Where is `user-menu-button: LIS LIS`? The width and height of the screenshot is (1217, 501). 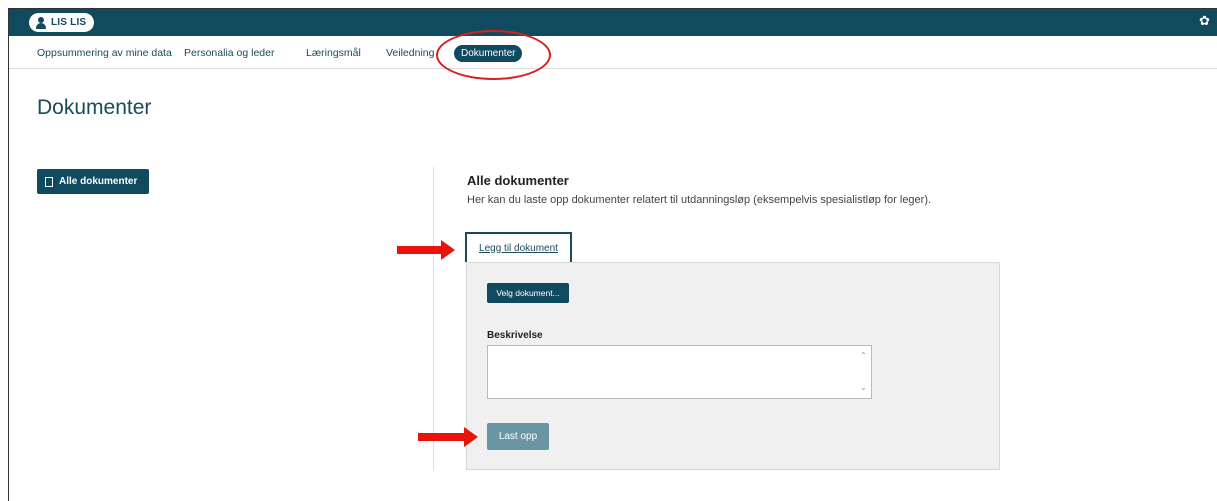 user-menu-button: LIS LIS is located at coordinates (62, 22).